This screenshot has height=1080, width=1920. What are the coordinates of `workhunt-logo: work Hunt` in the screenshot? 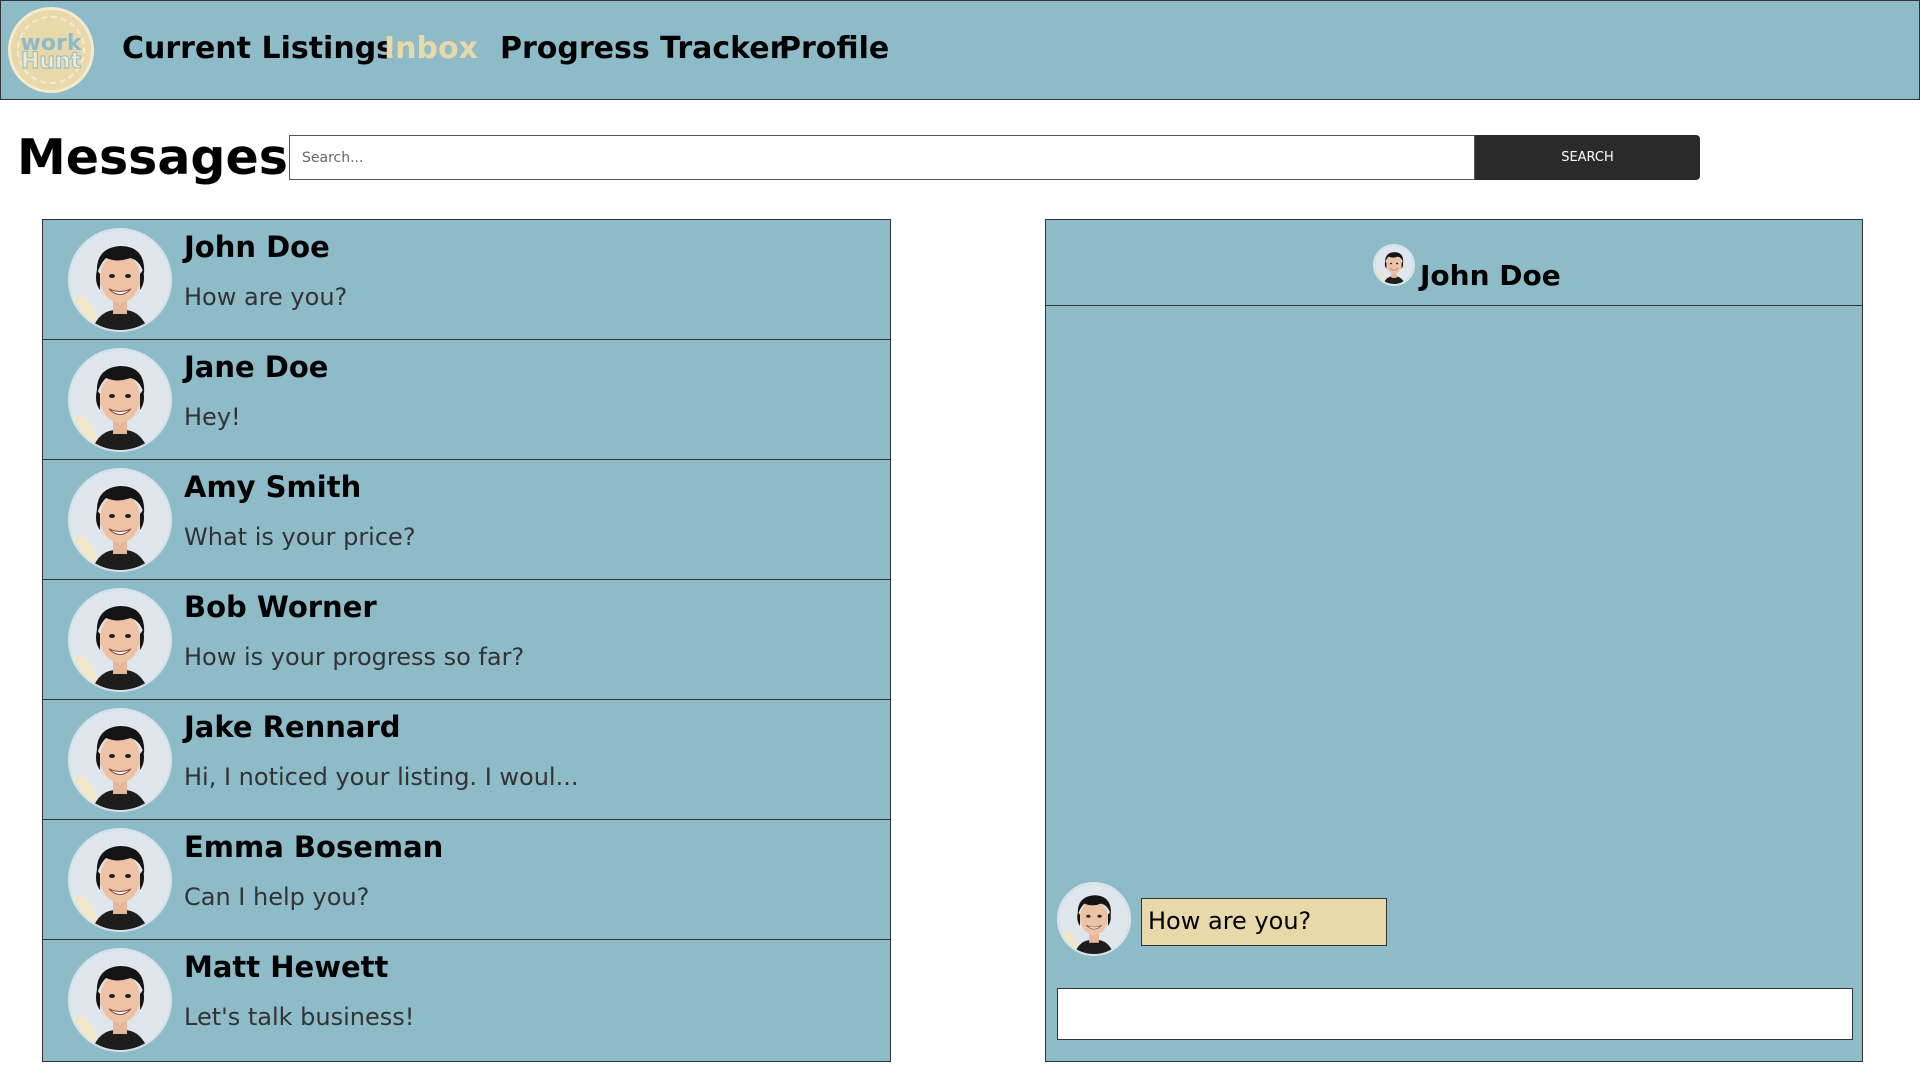 It's located at (51, 50).